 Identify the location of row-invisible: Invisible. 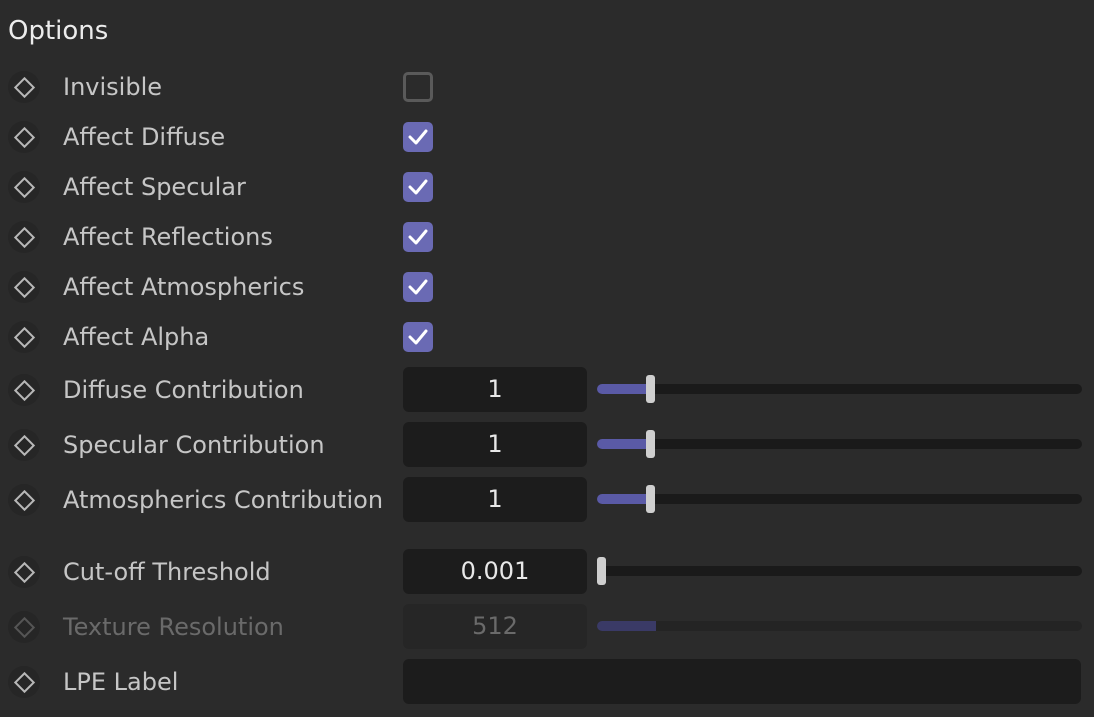
(547, 87).